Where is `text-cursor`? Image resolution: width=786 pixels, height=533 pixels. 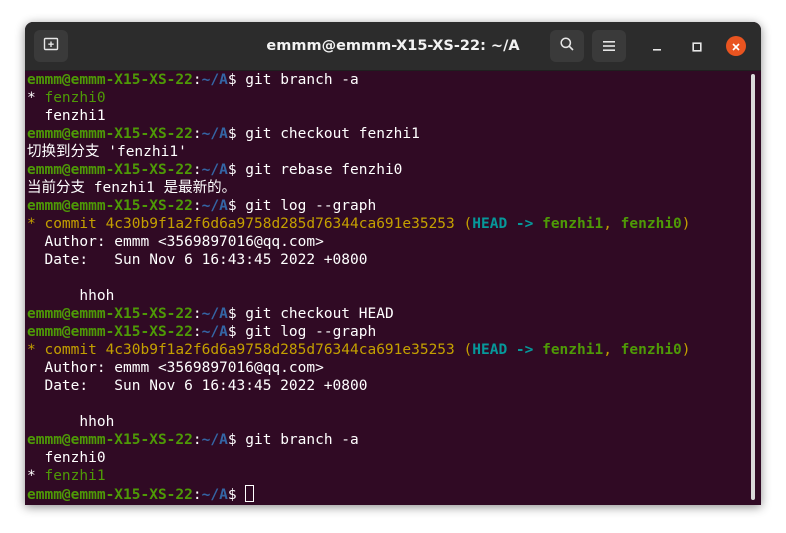
text-cursor is located at coordinates (250, 493).